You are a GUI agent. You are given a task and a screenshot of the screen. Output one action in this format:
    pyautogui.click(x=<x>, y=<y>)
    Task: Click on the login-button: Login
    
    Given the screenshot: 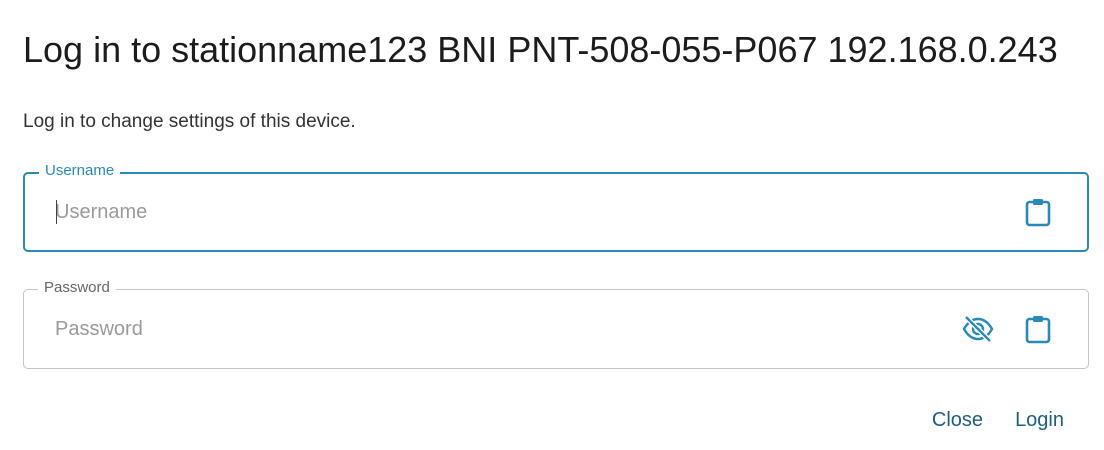 What is the action you would take?
    pyautogui.click(x=1039, y=420)
    